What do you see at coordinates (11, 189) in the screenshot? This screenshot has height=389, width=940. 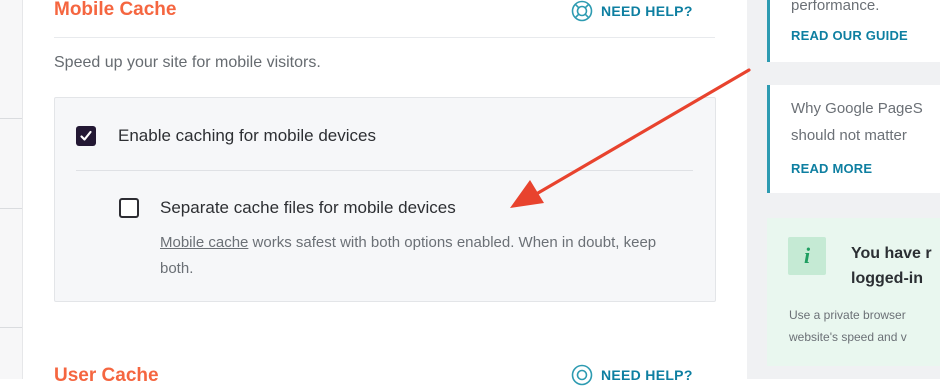 I see `left-gutter` at bounding box center [11, 189].